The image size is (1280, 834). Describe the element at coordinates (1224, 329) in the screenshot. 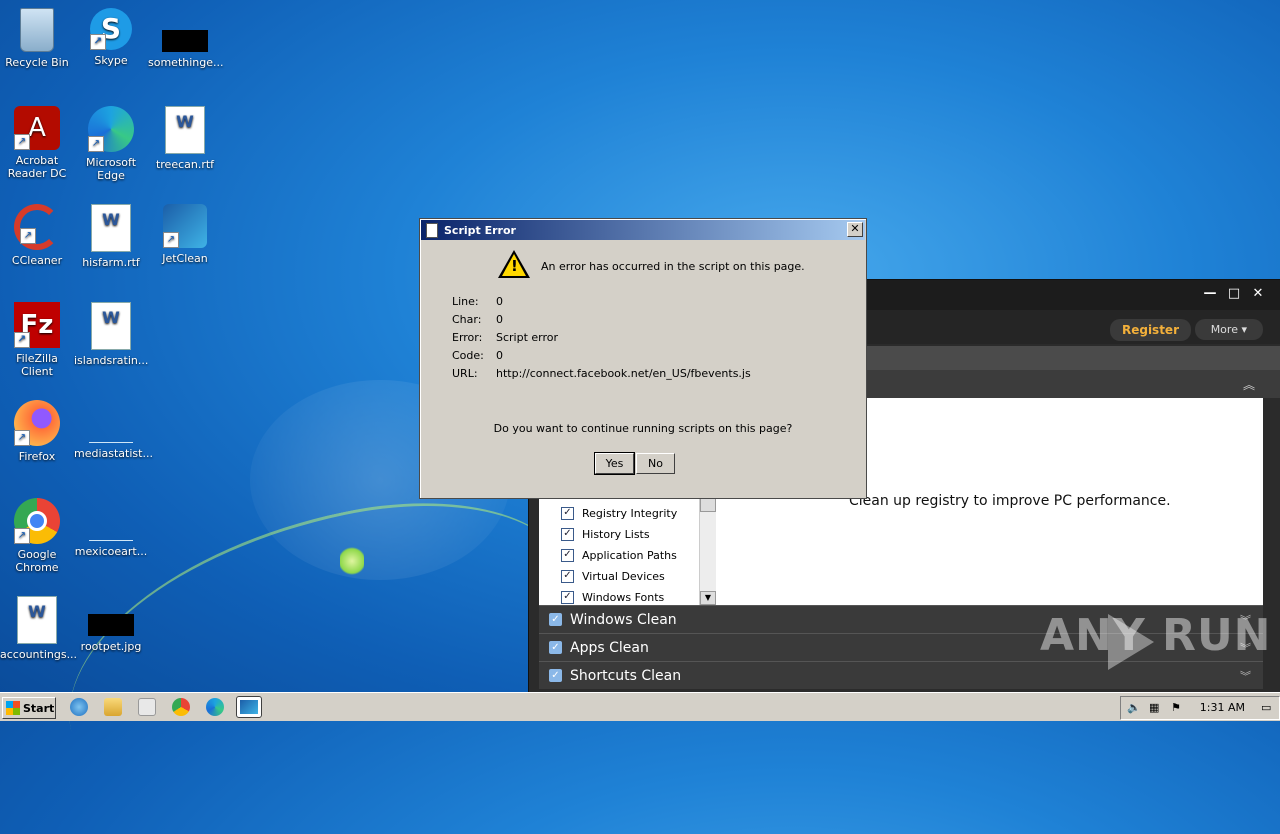

I see `more-label: More` at that location.